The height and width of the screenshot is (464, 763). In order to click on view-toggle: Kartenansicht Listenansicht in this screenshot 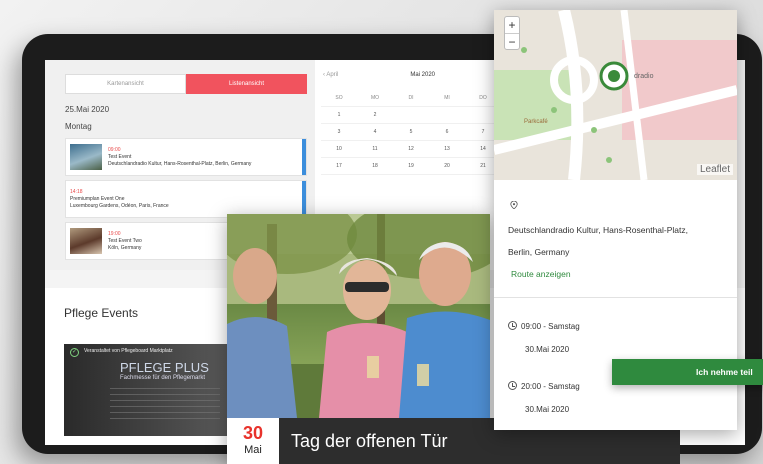, I will do `click(186, 84)`.